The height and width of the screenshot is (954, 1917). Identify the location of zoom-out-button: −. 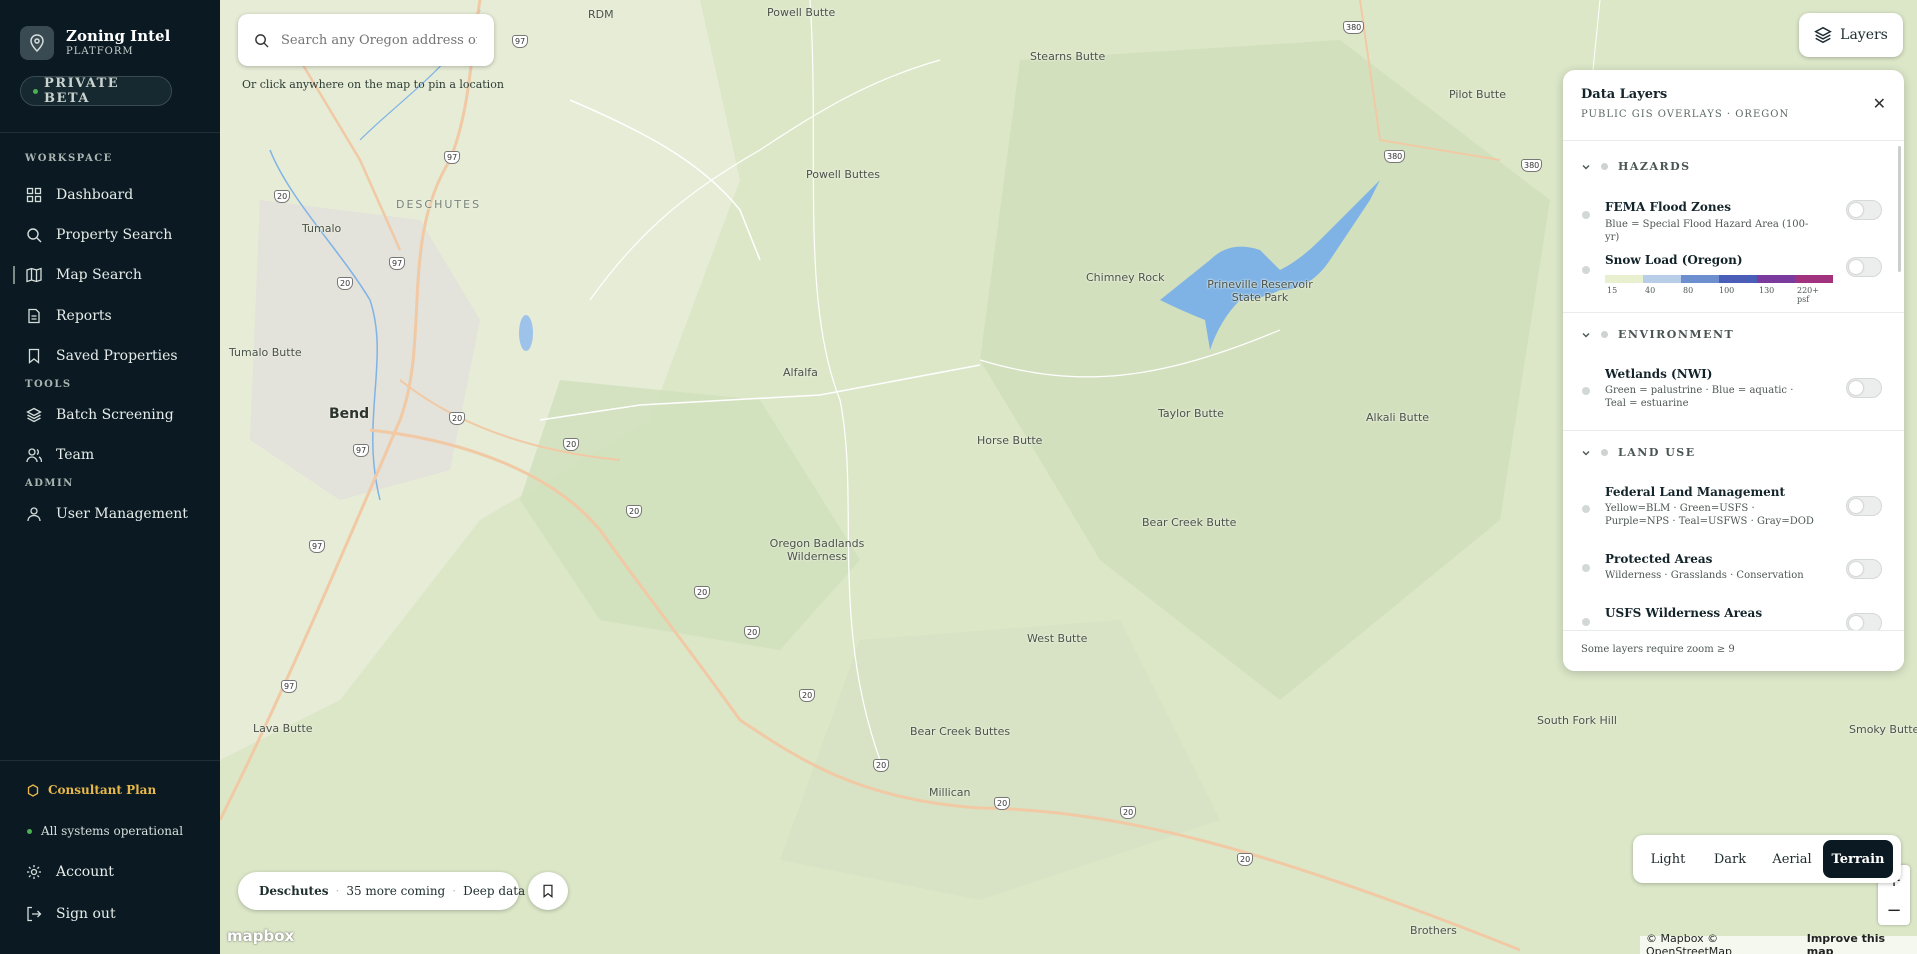
(1894, 910).